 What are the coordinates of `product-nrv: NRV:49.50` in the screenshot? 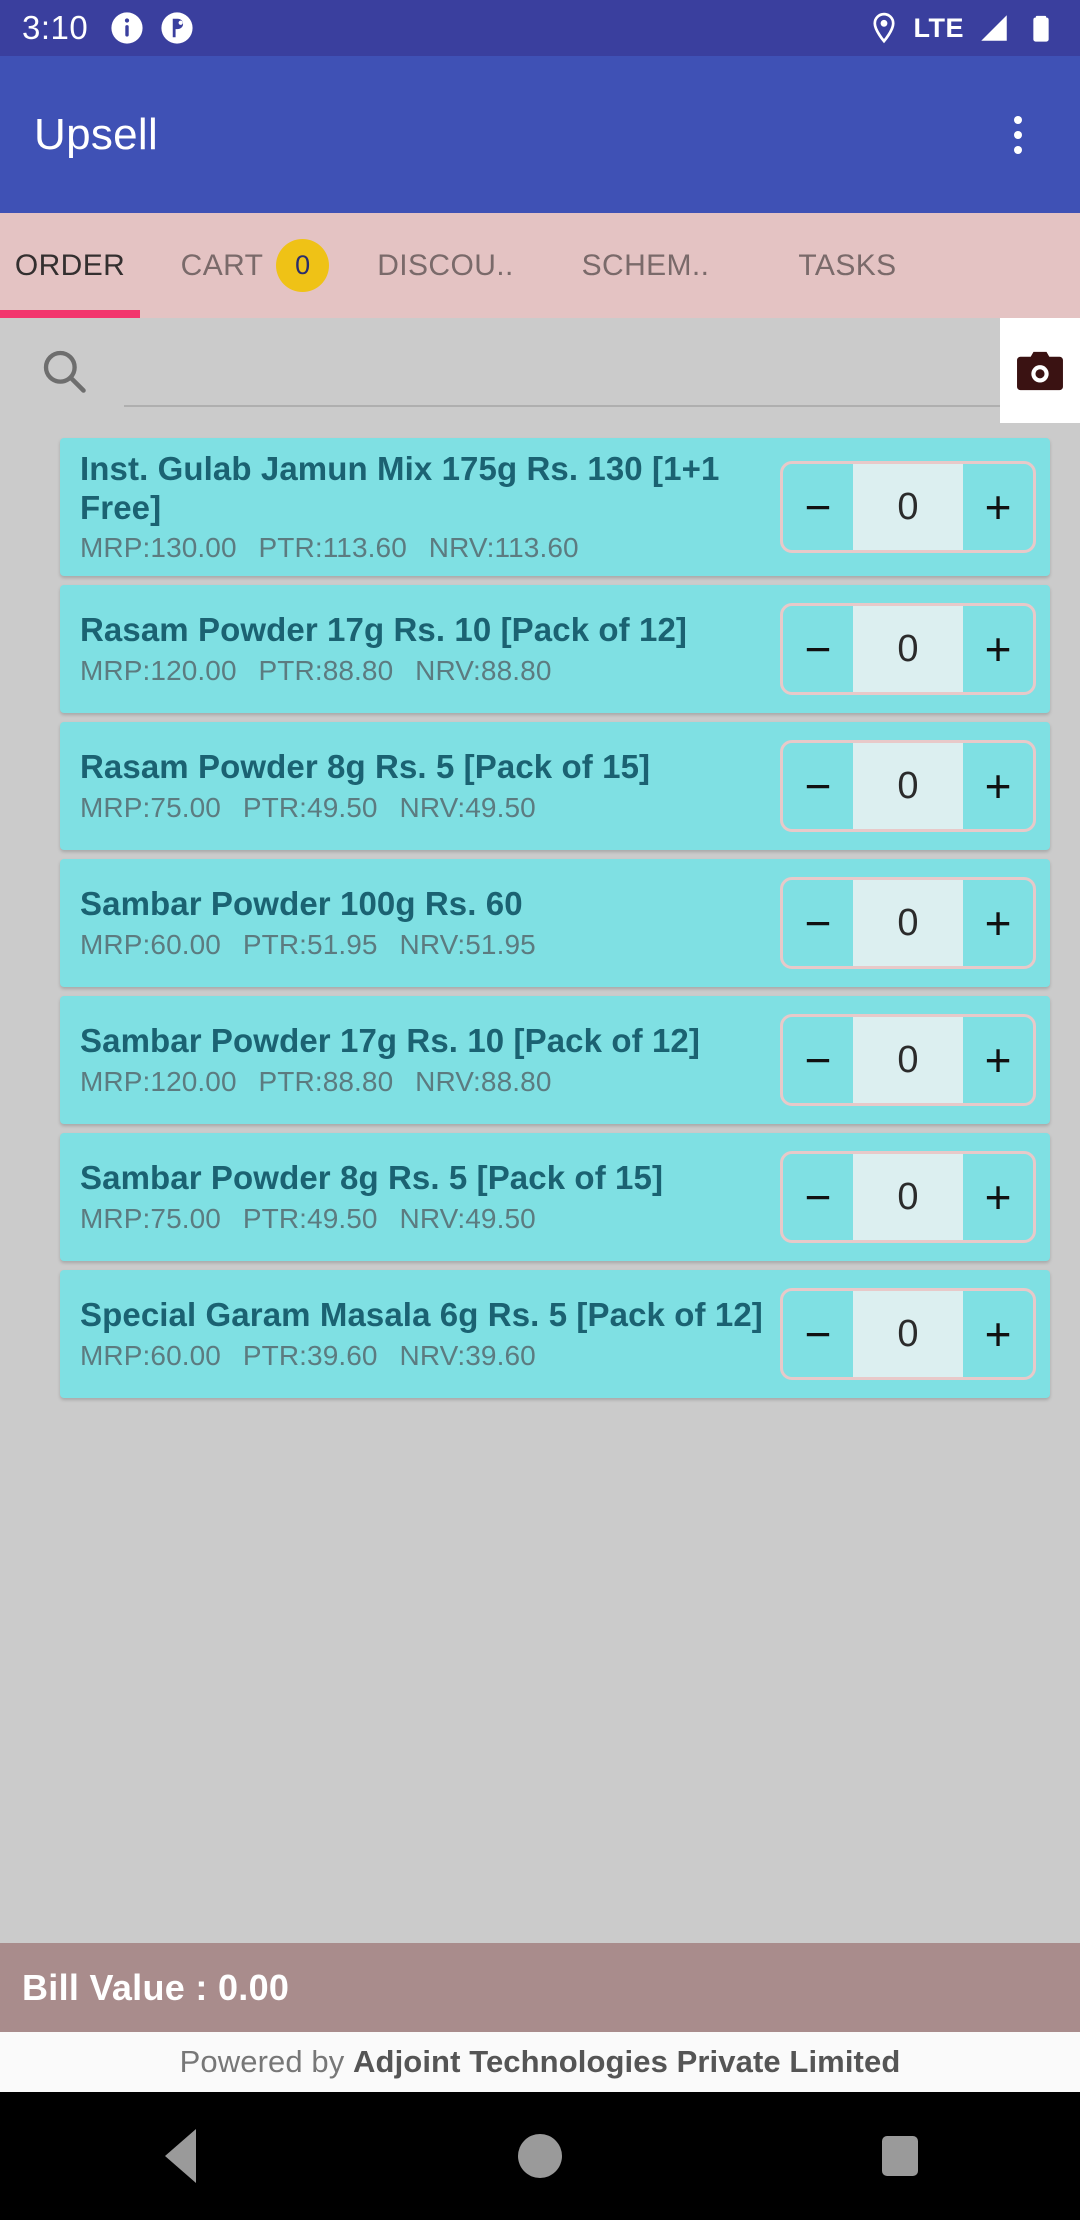 It's located at (467, 808).